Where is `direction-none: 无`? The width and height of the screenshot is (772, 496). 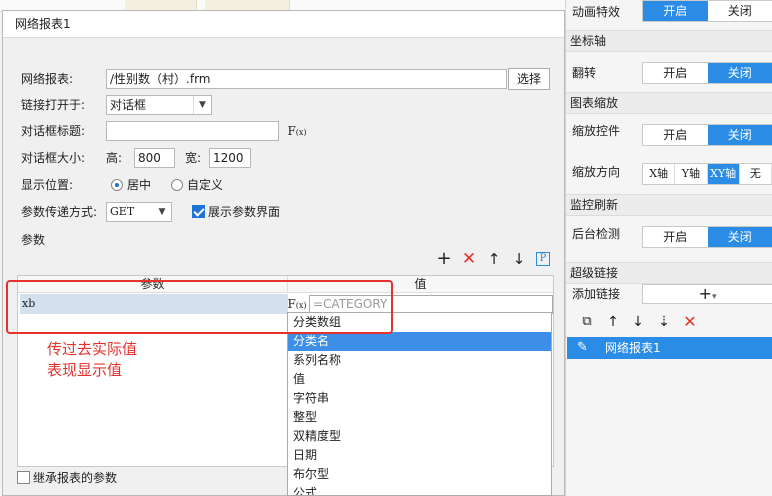 direction-none: 无 is located at coordinates (756, 174).